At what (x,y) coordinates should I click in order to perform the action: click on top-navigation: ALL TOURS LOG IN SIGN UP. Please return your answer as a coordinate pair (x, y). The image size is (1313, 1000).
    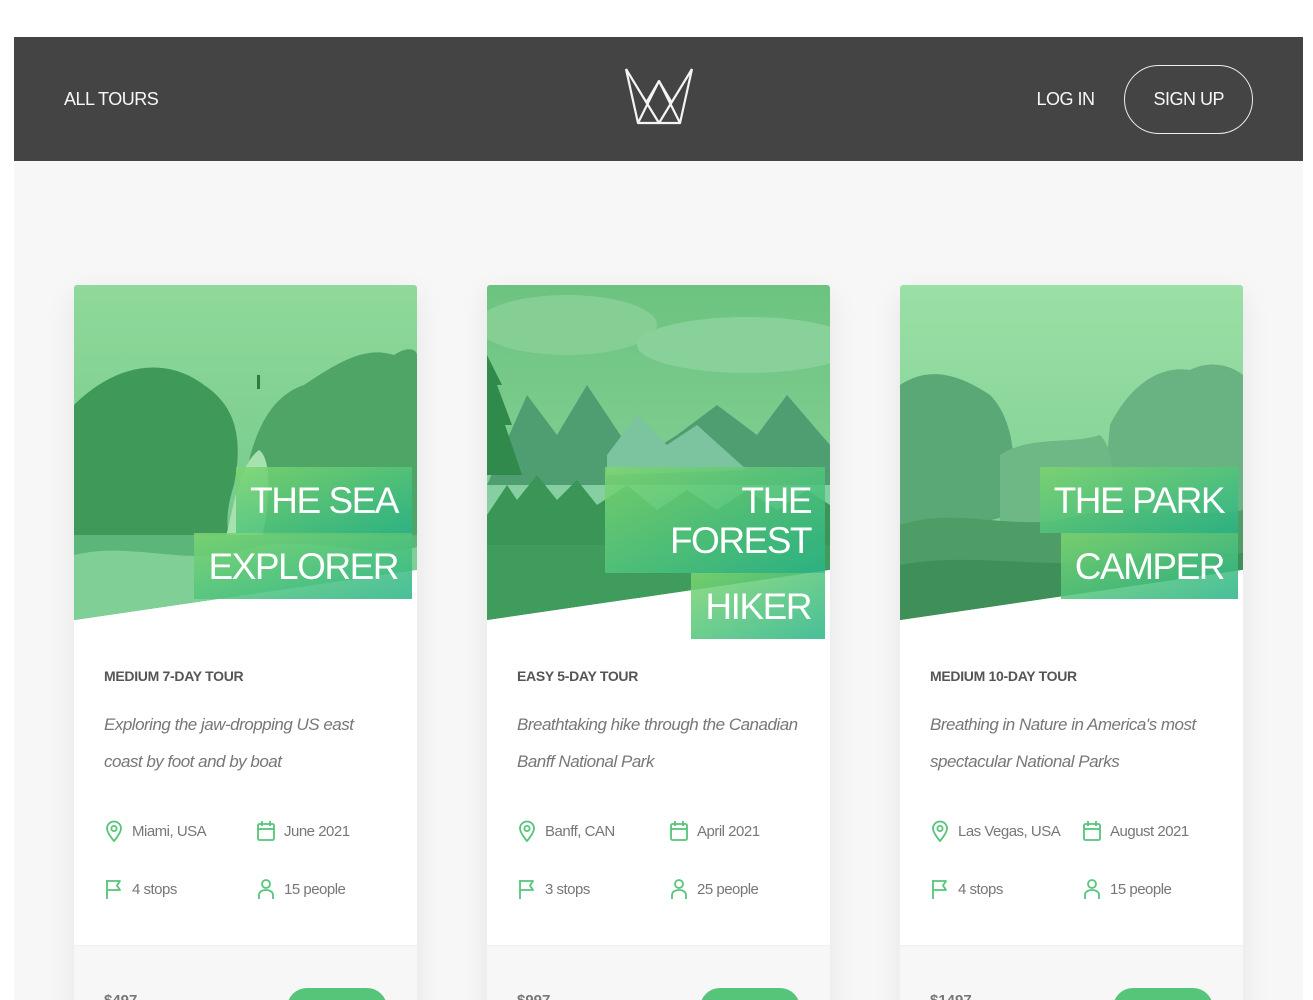
    Looking at the image, I should click on (658, 99).